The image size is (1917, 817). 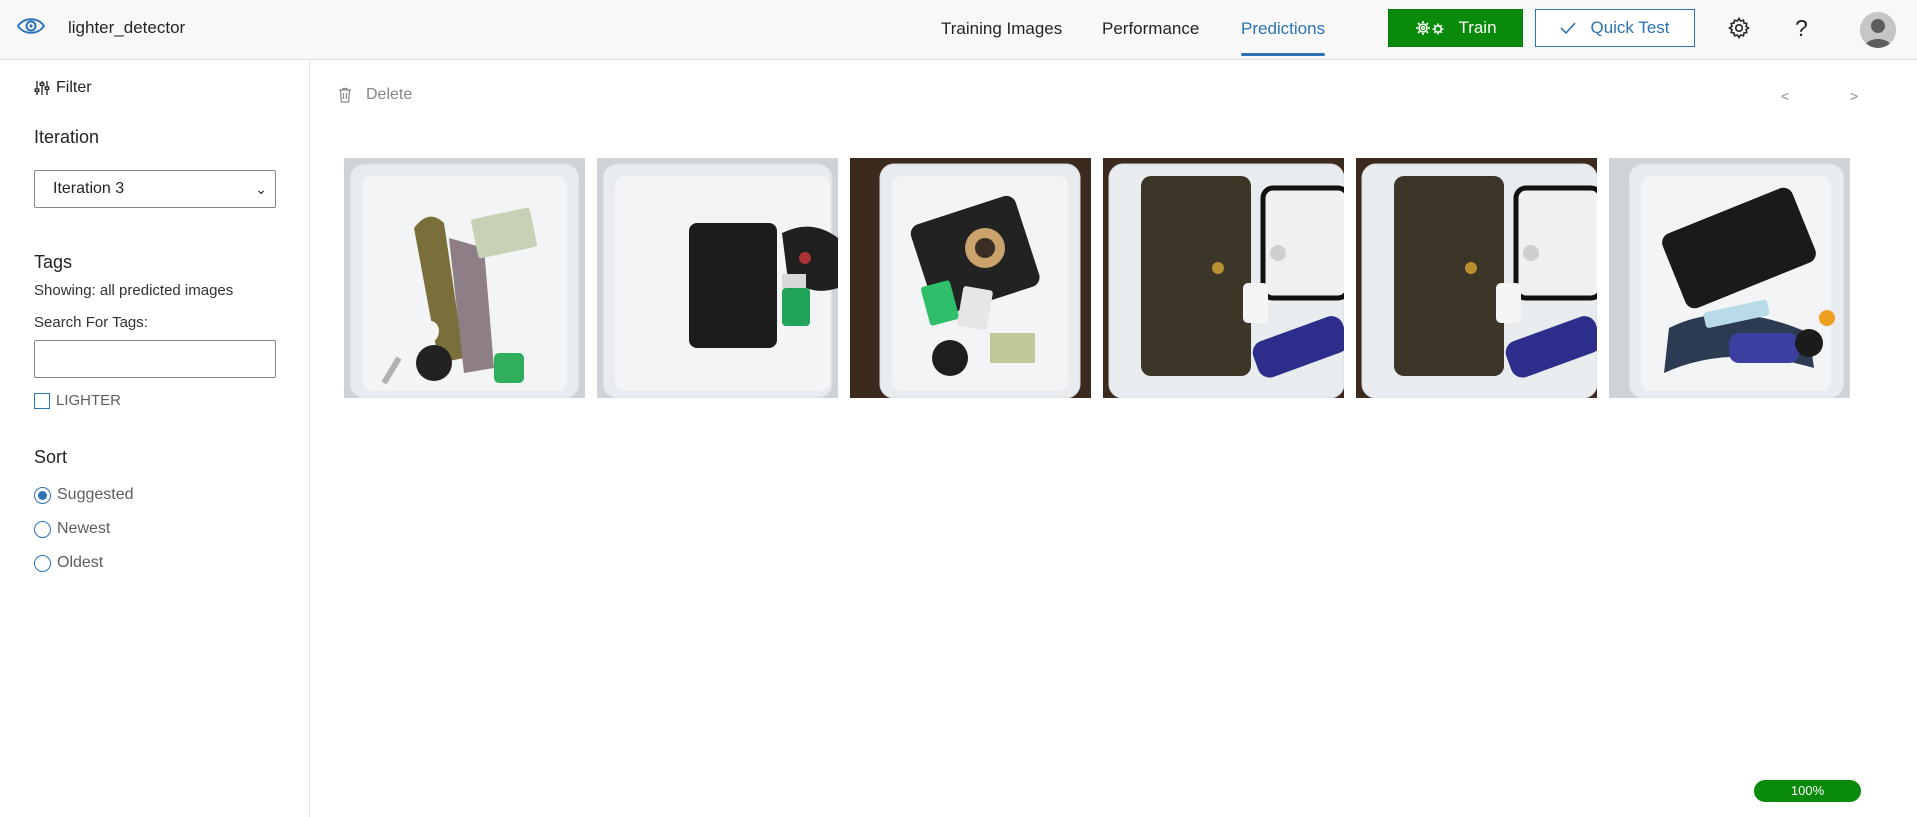 What do you see at coordinates (1477, 27) in the screenshot?
I see `train-button-label: Train` at bounding box center [1477, 27].